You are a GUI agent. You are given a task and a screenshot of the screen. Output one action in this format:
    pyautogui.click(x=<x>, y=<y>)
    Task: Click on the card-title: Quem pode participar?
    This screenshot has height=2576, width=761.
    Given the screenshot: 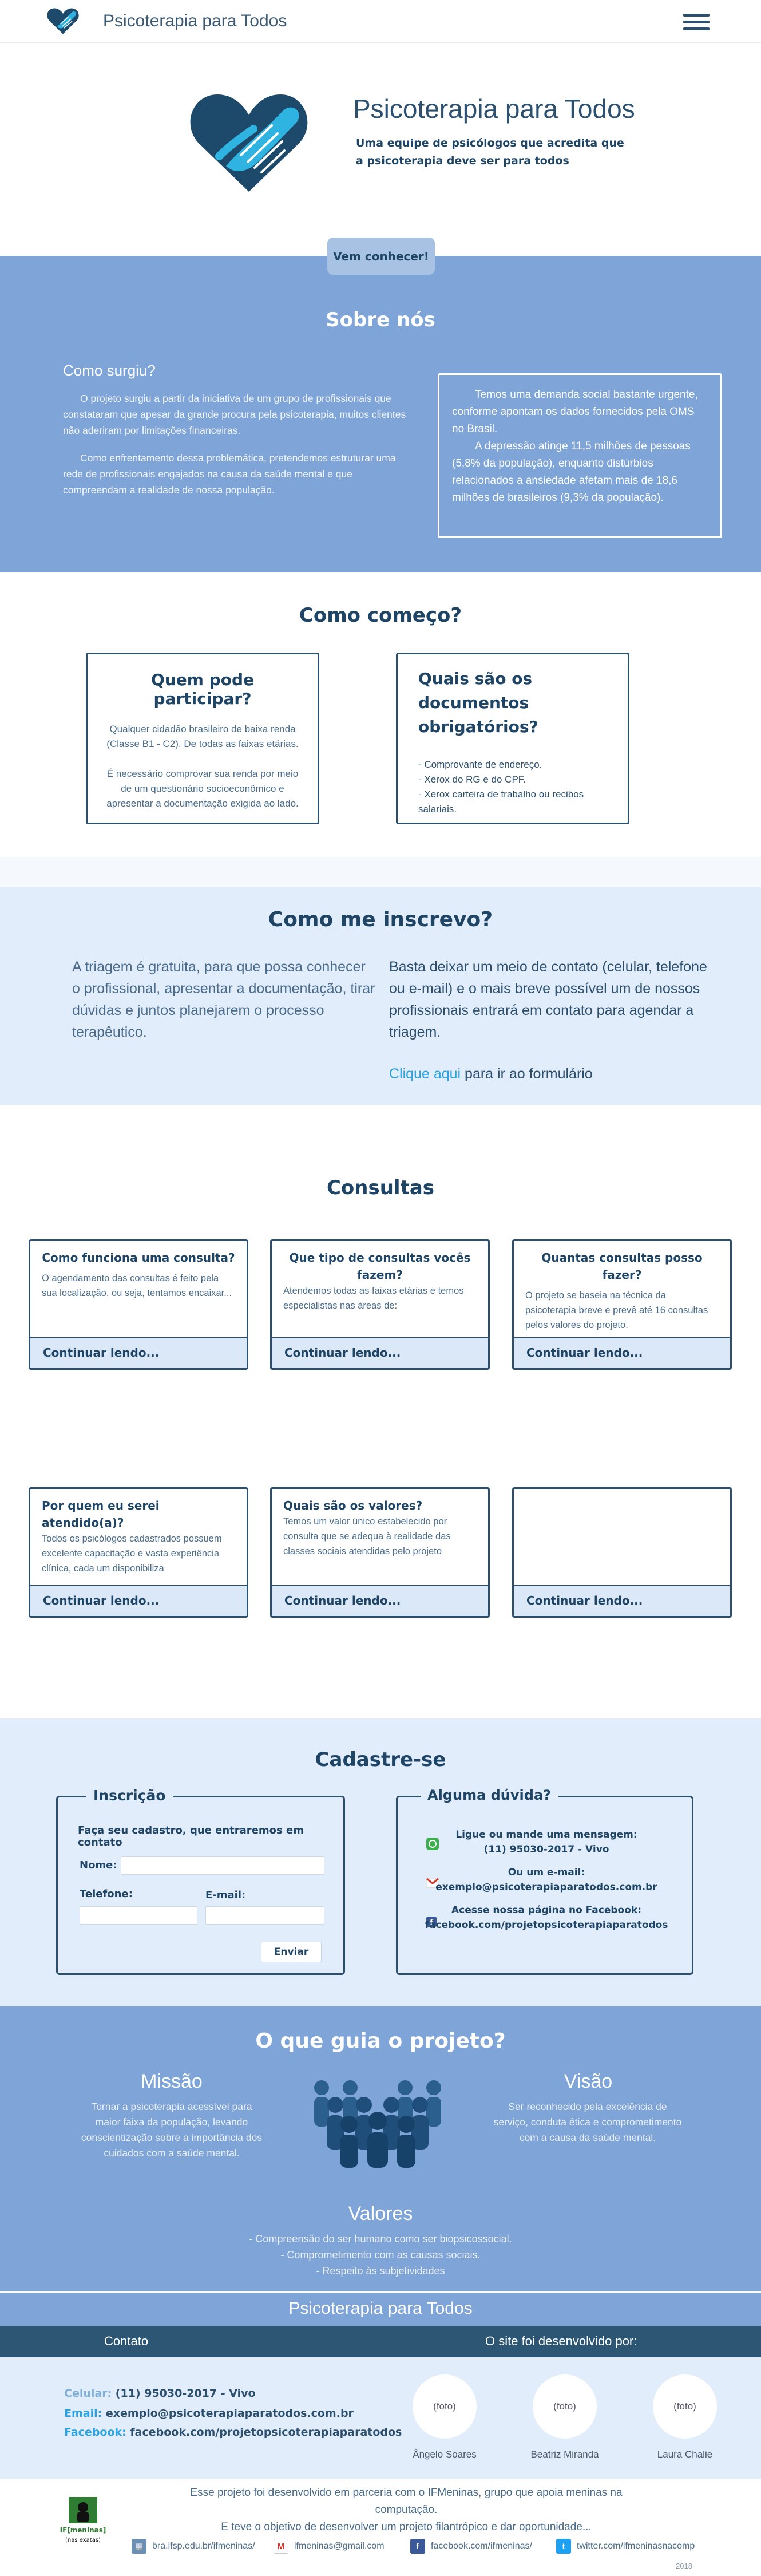 What is the action you would take?
    pyautogui.click(x=202, y=689)
    